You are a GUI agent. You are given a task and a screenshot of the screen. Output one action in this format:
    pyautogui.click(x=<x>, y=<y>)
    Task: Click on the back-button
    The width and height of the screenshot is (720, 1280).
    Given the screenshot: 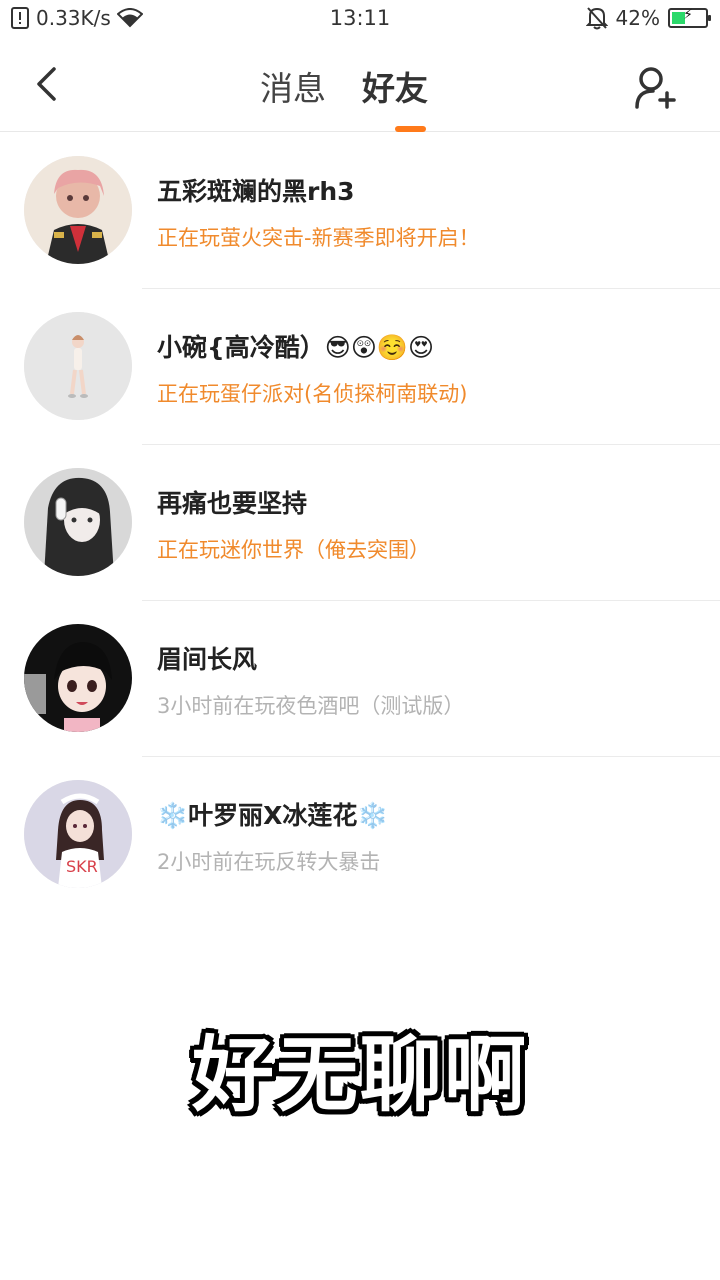 What is the action you would take?
    pyautogui.click(x=46, y=84)
    